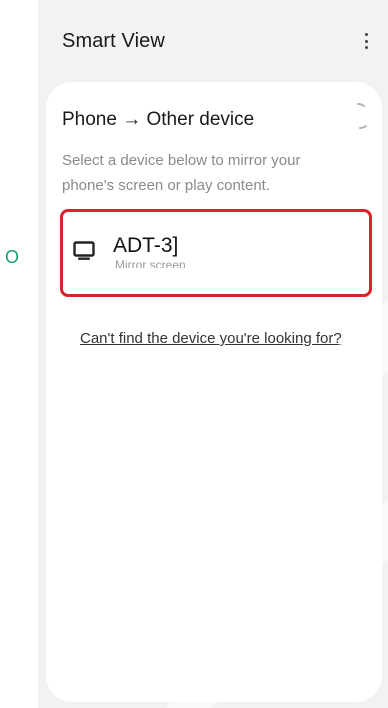  Describe the element at coordinates (84, 250) in the screenshot. I see `tv-icon` at that location.